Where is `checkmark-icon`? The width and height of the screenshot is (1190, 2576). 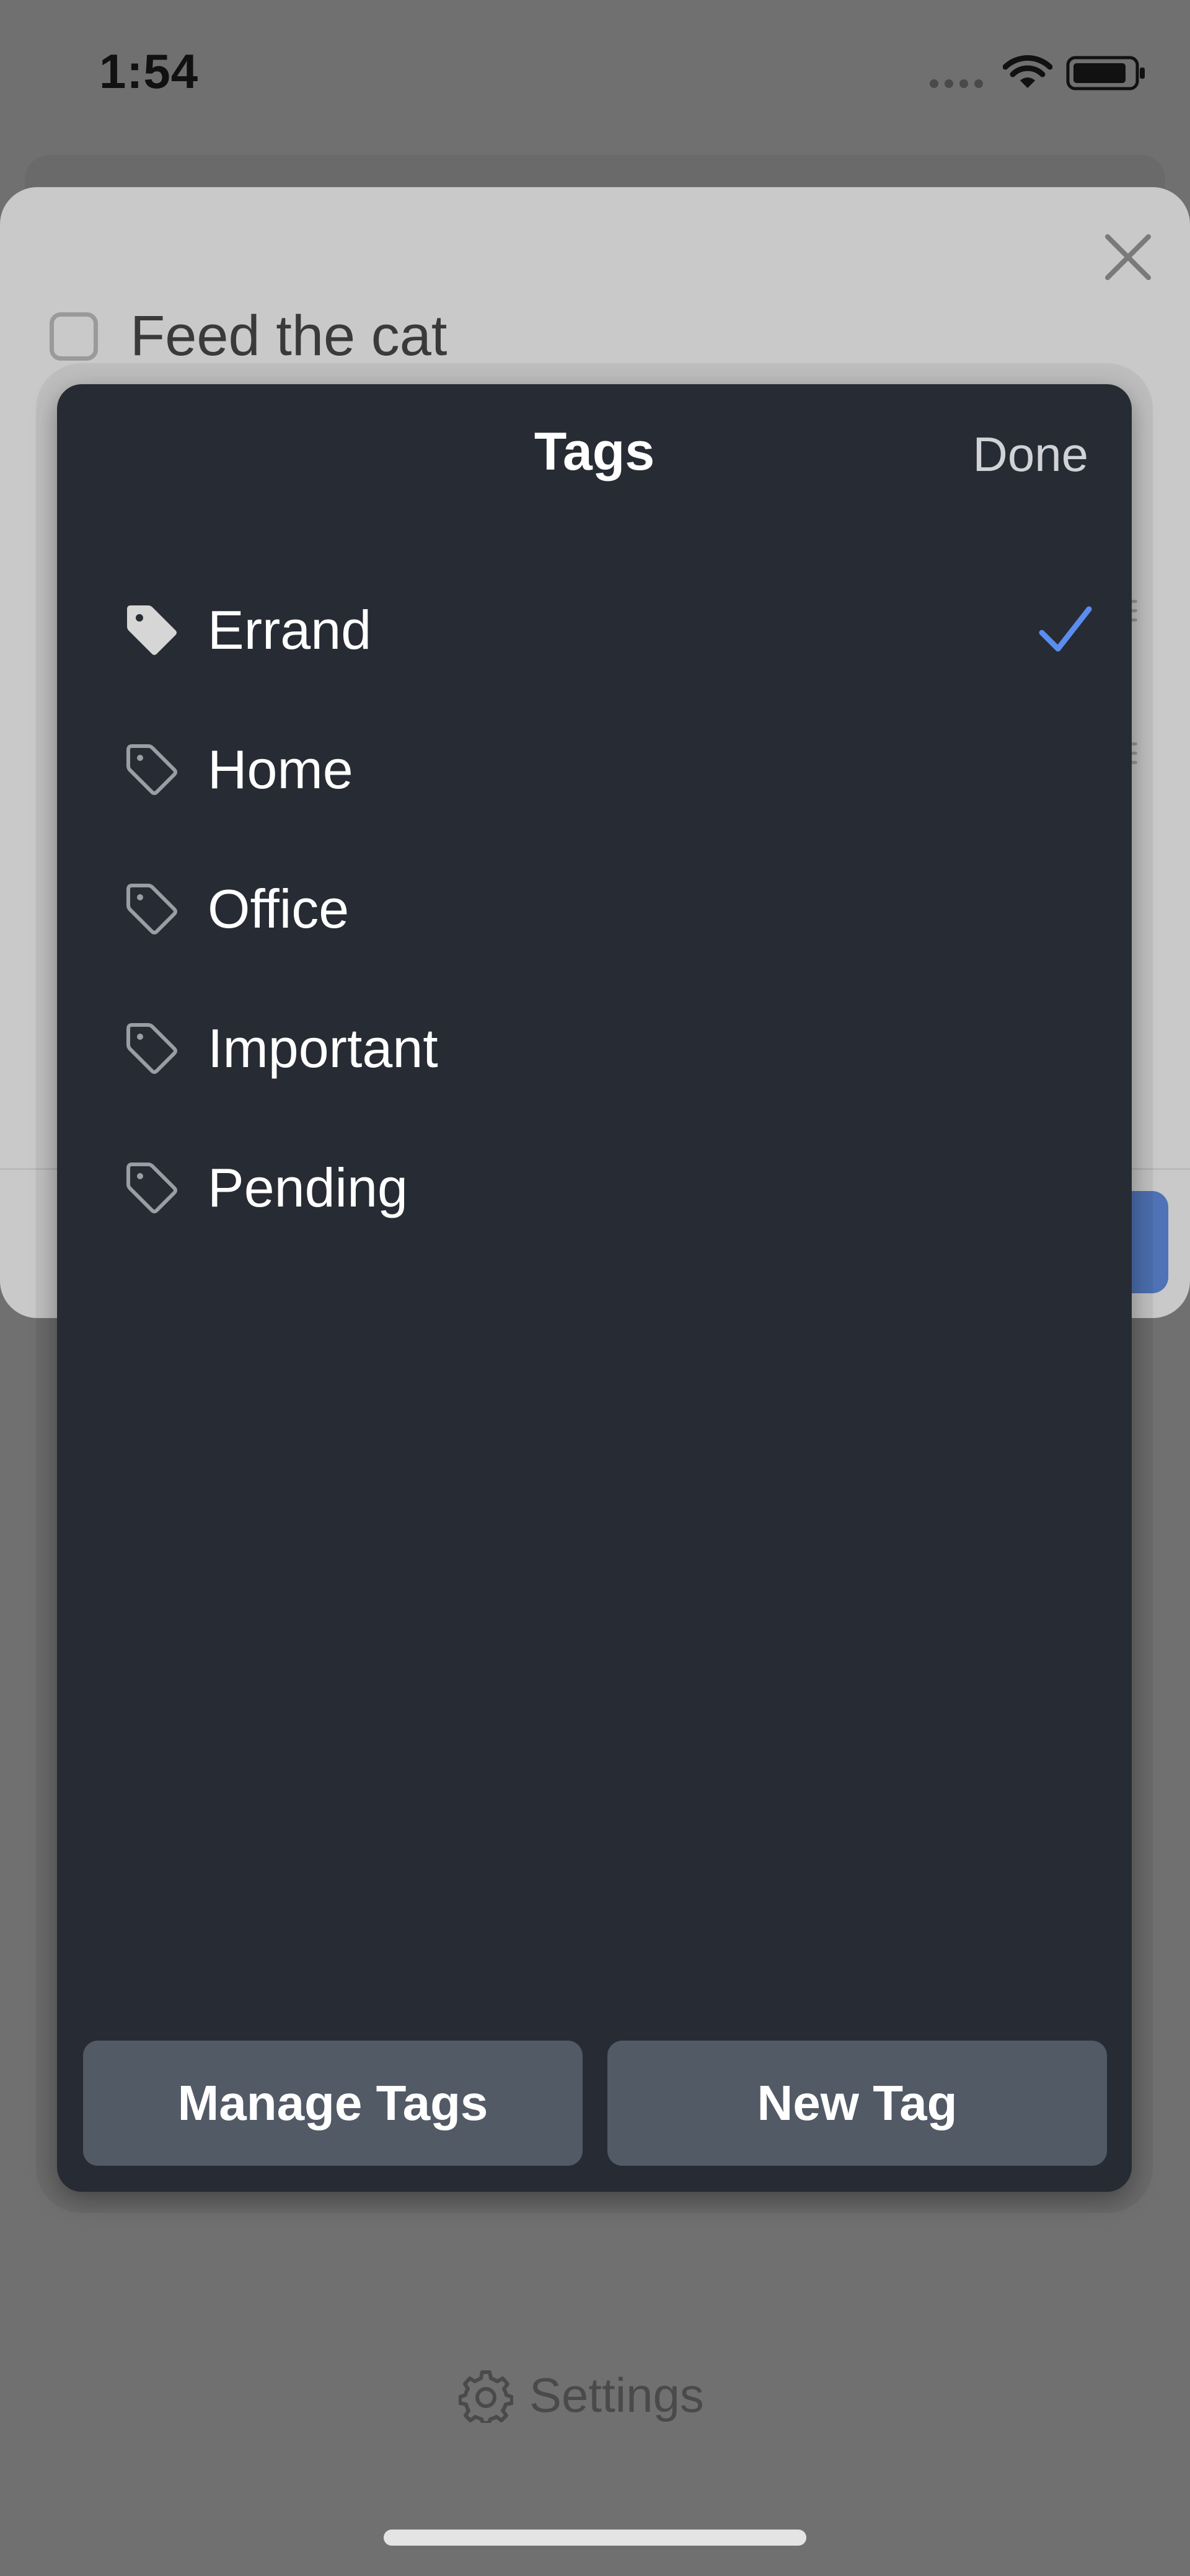
checkmark-icon is located at coordinates (1065, 629).